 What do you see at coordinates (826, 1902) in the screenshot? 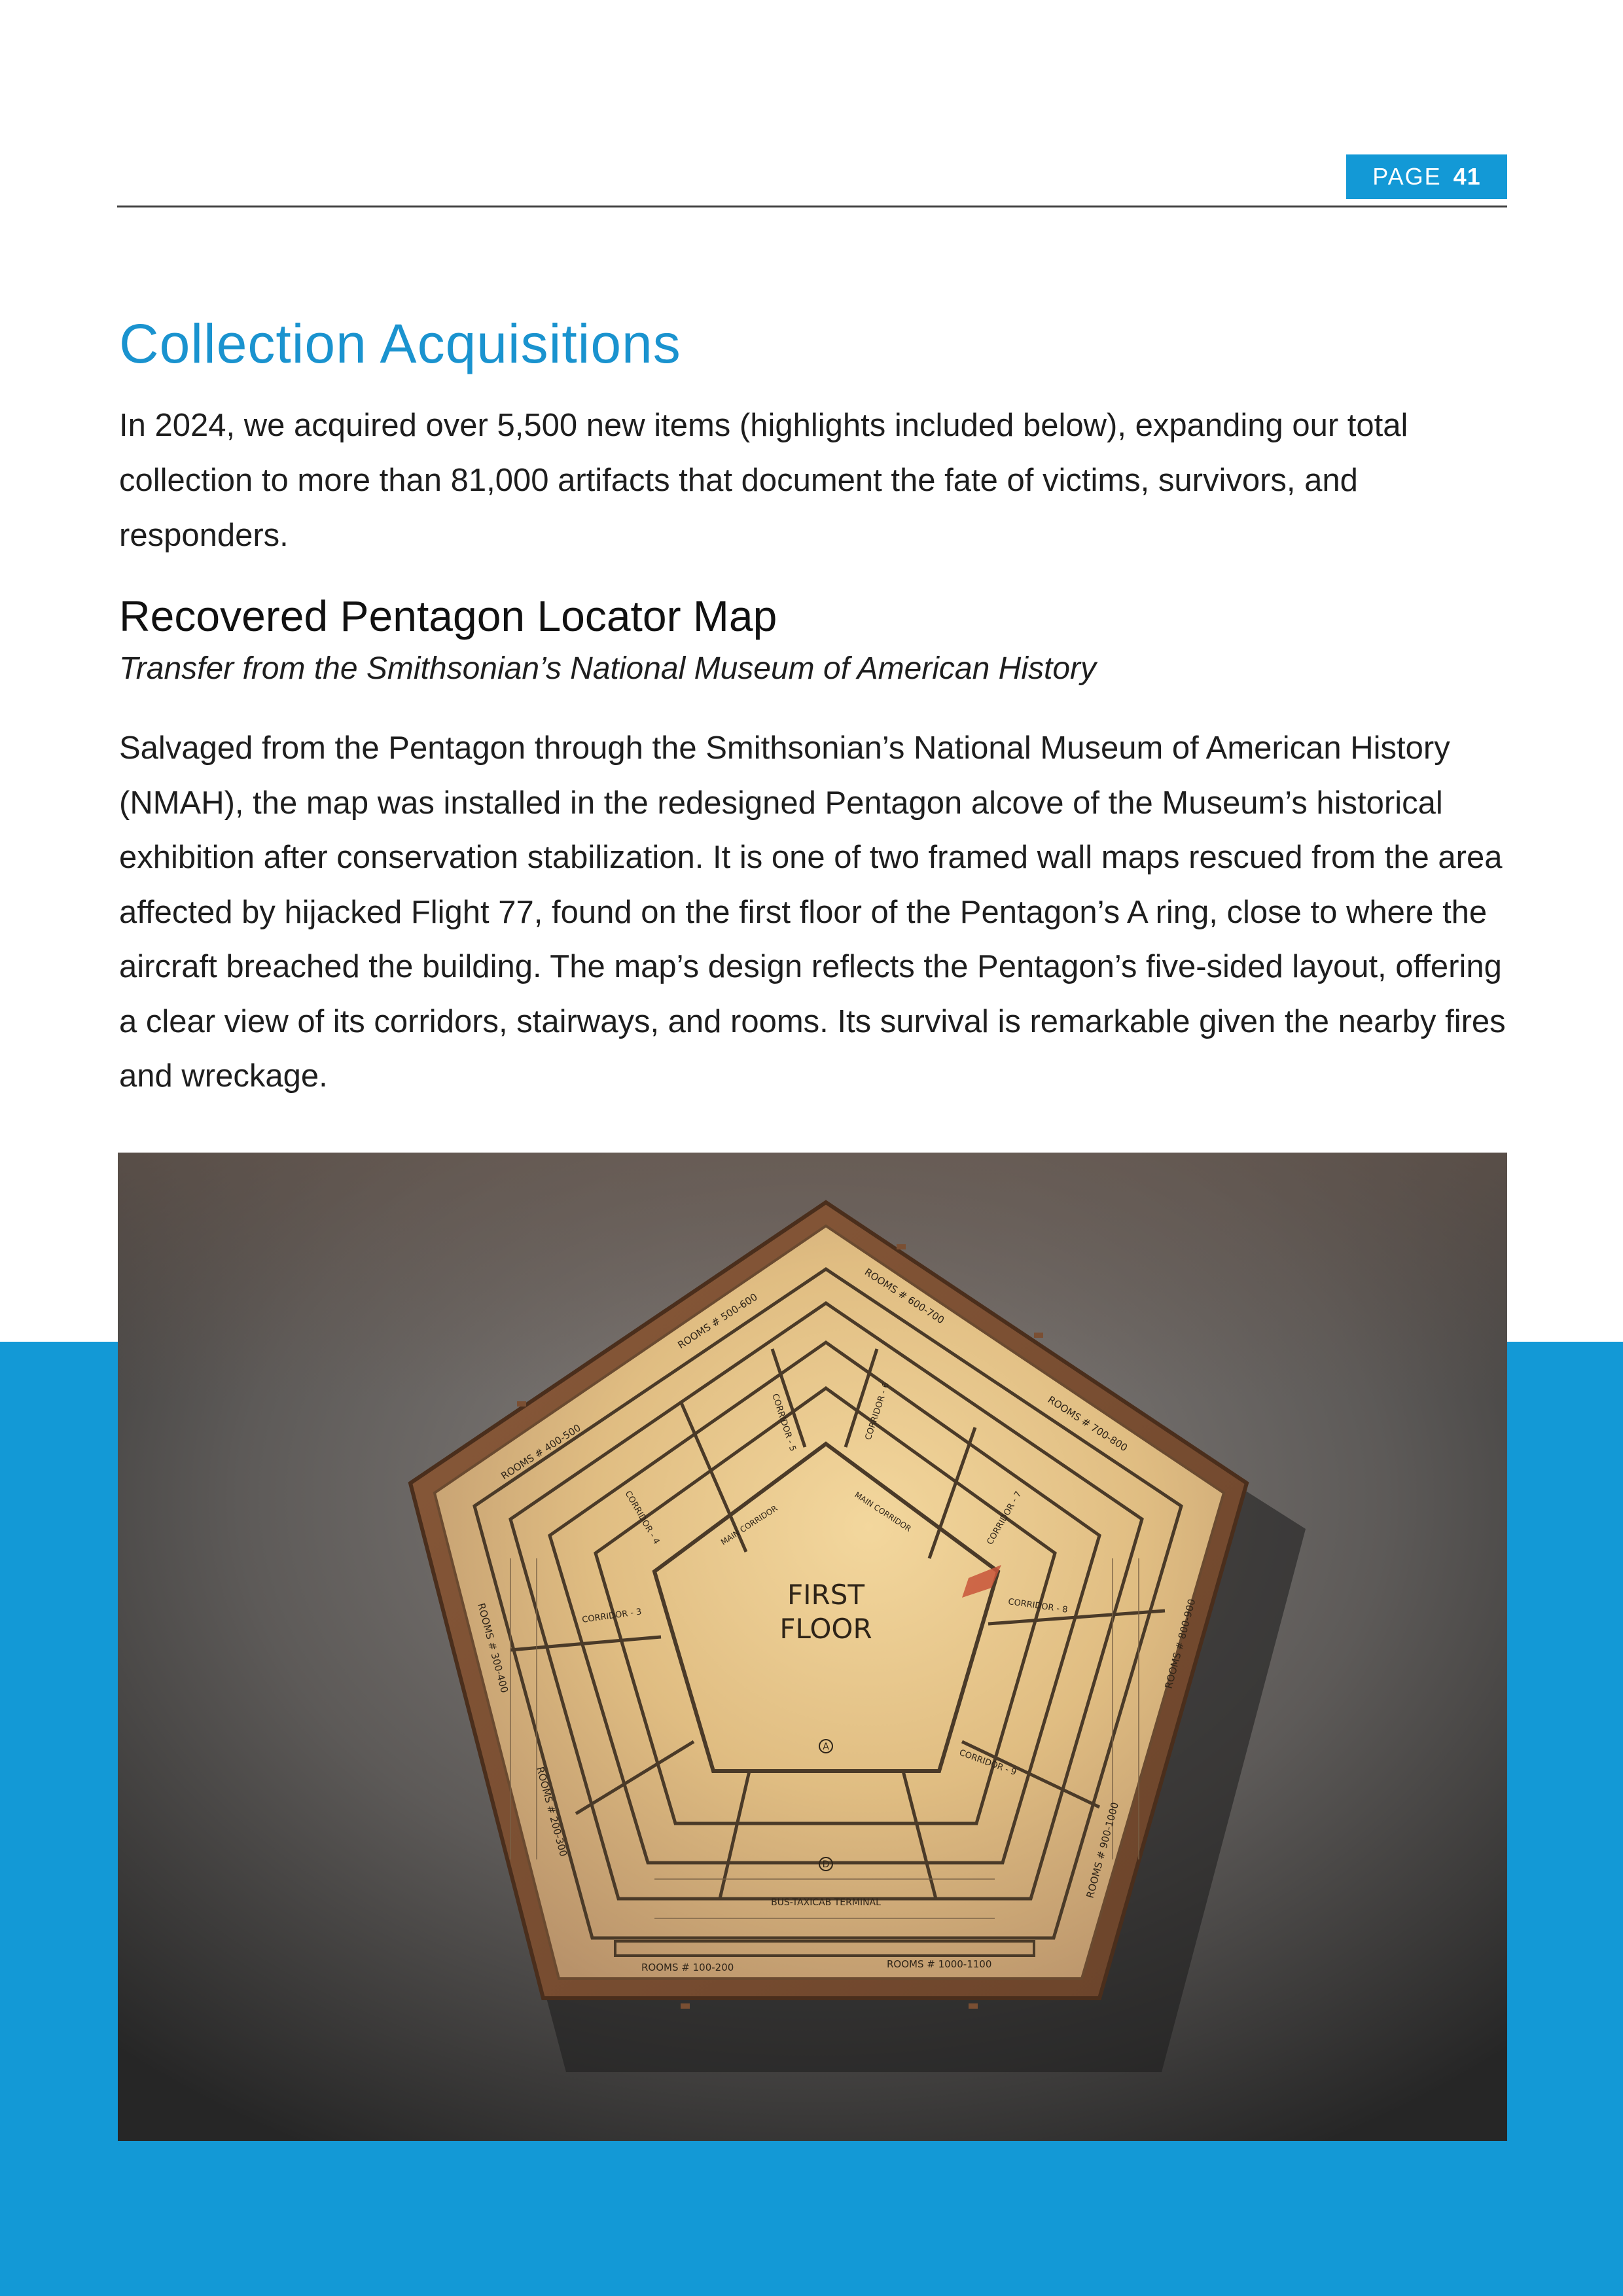
I see `label-bus-terminal: BUS-TAXICAB TERMINAL` at bounding box center [826, 1902].